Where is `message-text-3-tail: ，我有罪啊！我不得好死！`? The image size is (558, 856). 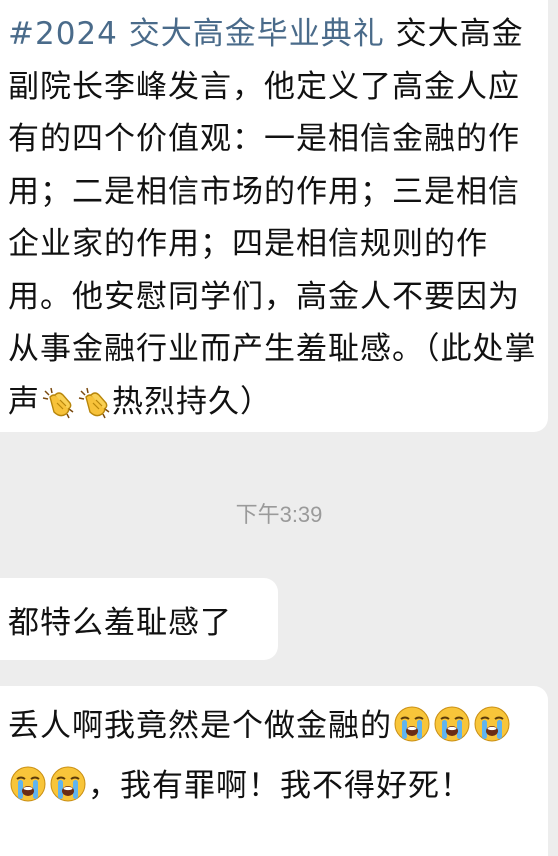 message-text-3-tail: ，我有罪啊！我不得好死！ is located at coordinates (280, 785).